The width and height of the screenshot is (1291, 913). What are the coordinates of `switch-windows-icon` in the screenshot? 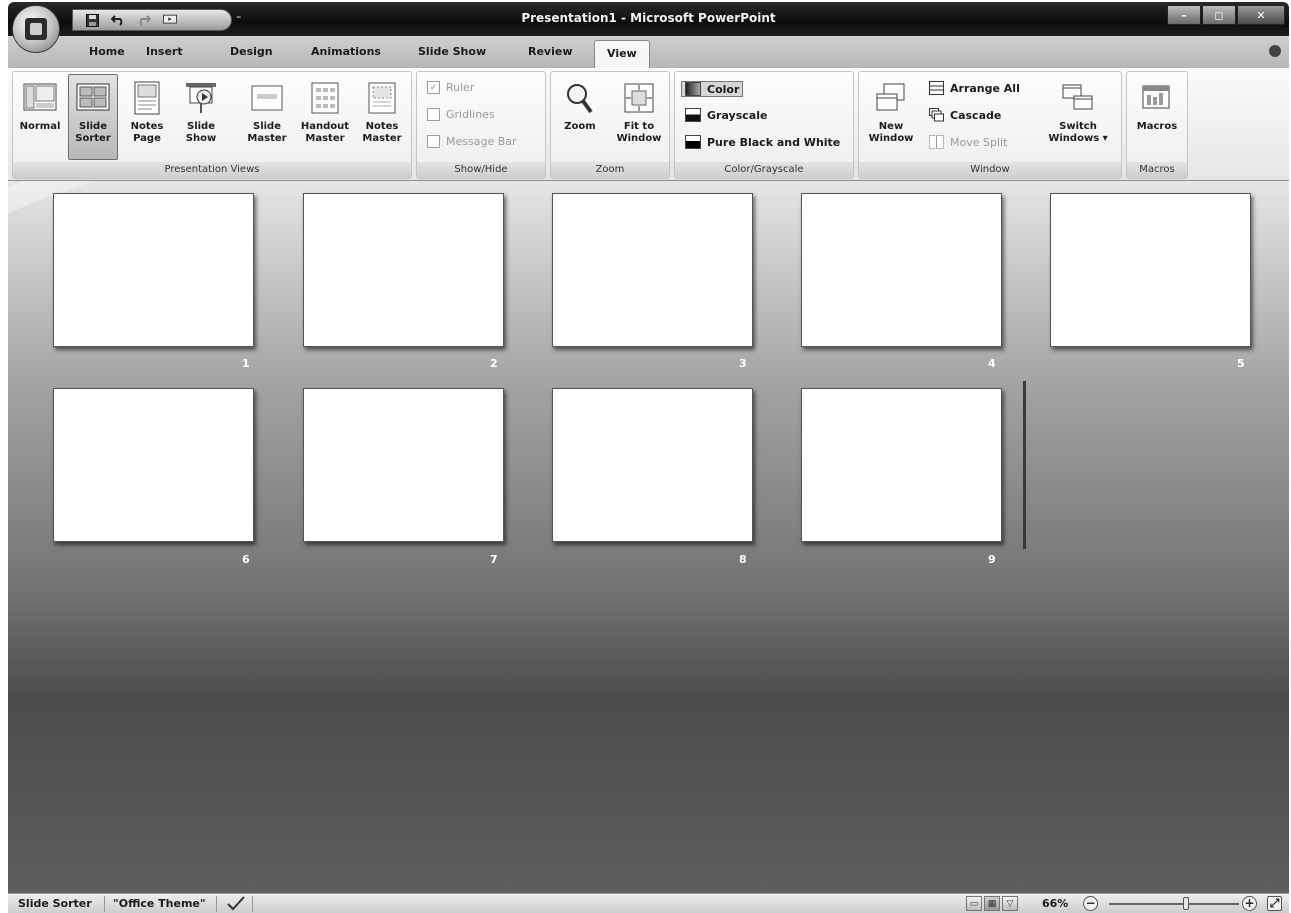 It's located at (1078, 98).